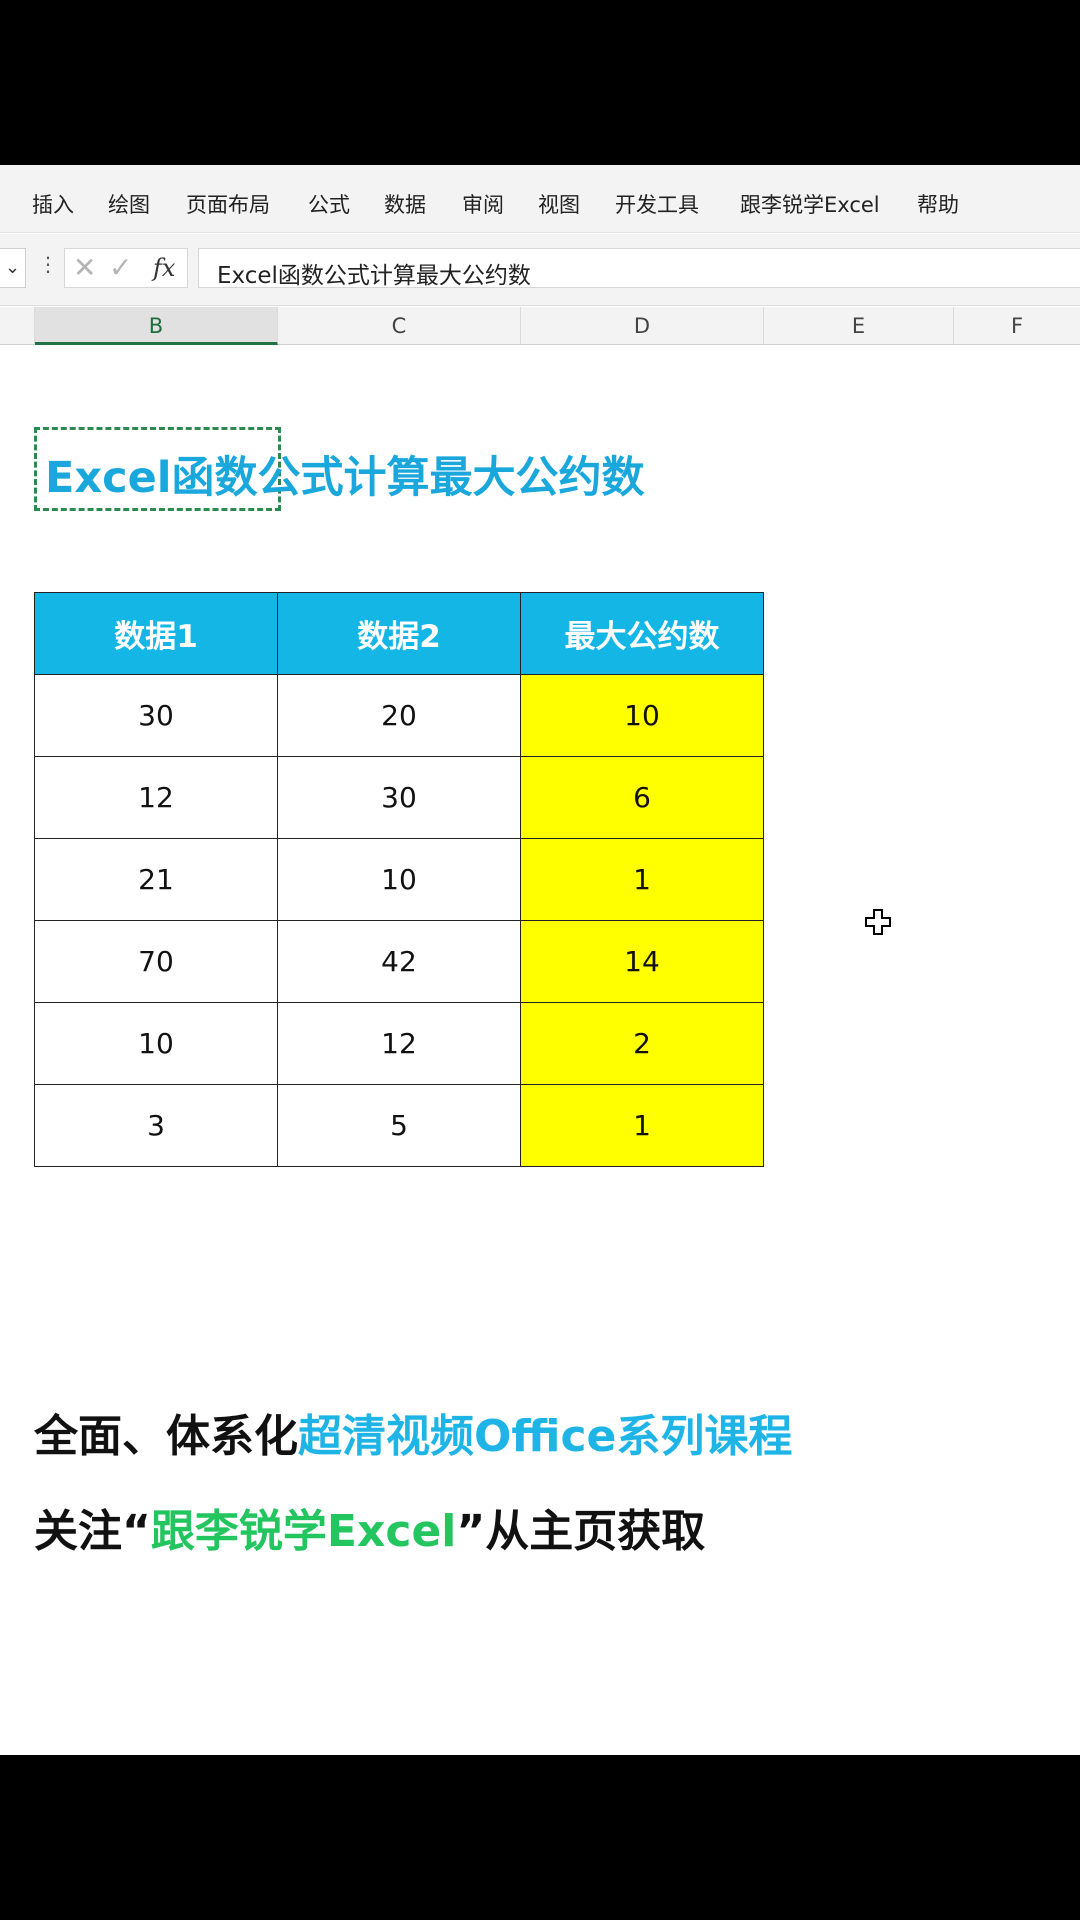  What do you see at coordinates (642, 1043) in the screenshot?
I see `result-cell: 2` at bounding box center [642, 1043].